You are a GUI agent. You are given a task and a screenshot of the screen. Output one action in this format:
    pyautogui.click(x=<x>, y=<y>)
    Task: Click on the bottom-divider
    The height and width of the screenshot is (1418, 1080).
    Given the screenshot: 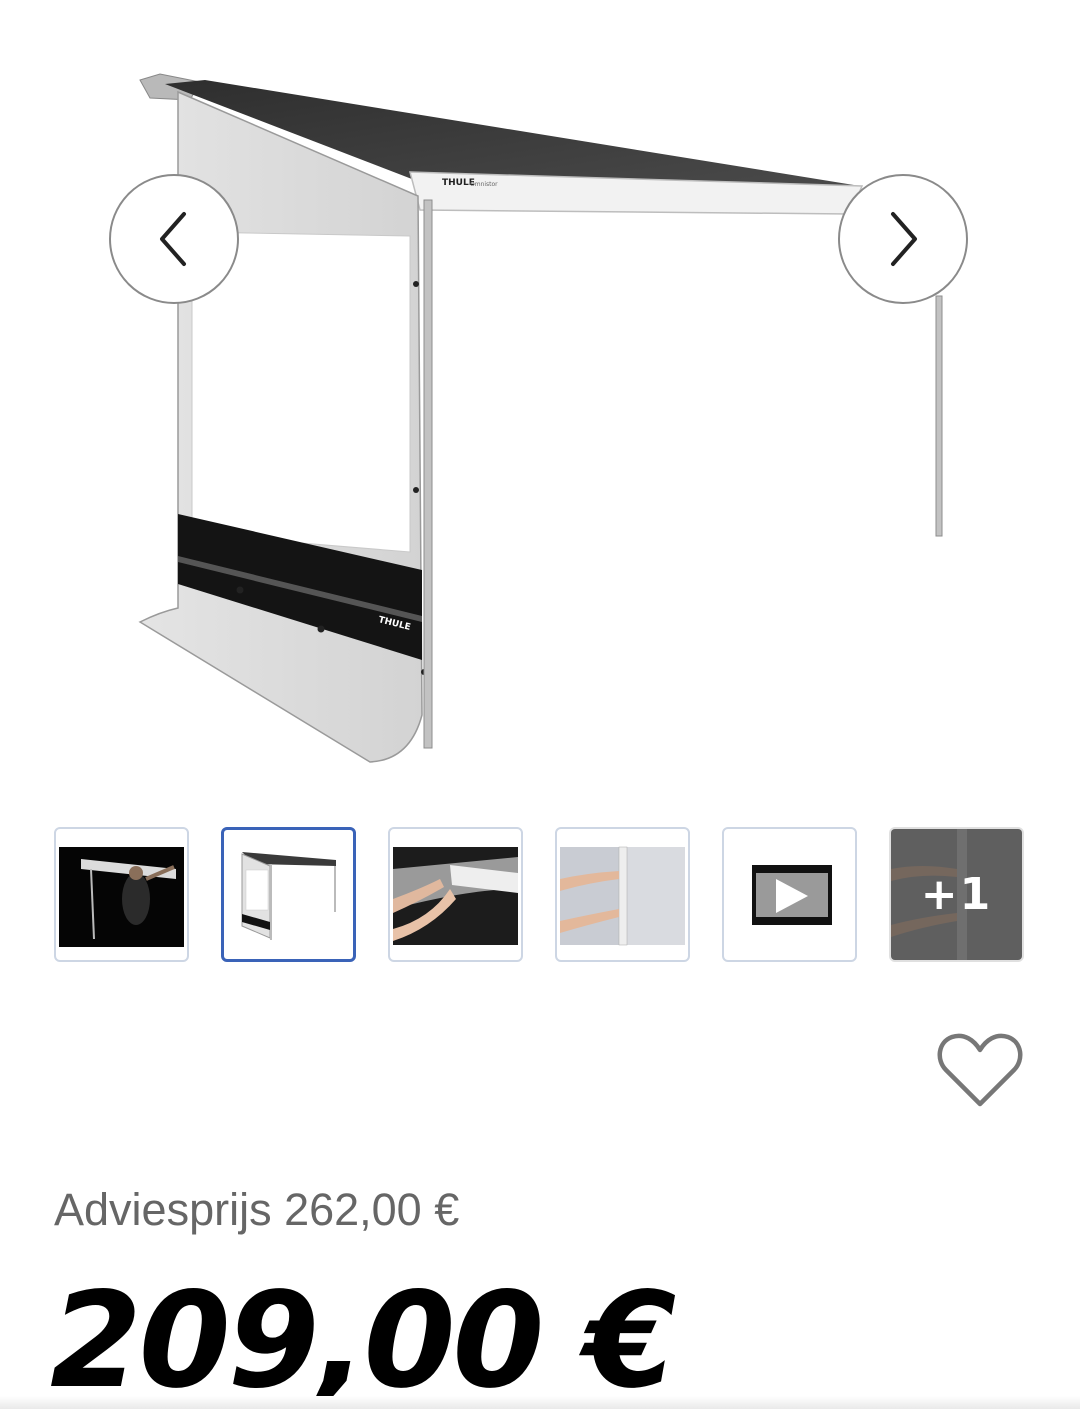 What is the action you would take?
    pyautogui.click(x=540, y=1402)
    